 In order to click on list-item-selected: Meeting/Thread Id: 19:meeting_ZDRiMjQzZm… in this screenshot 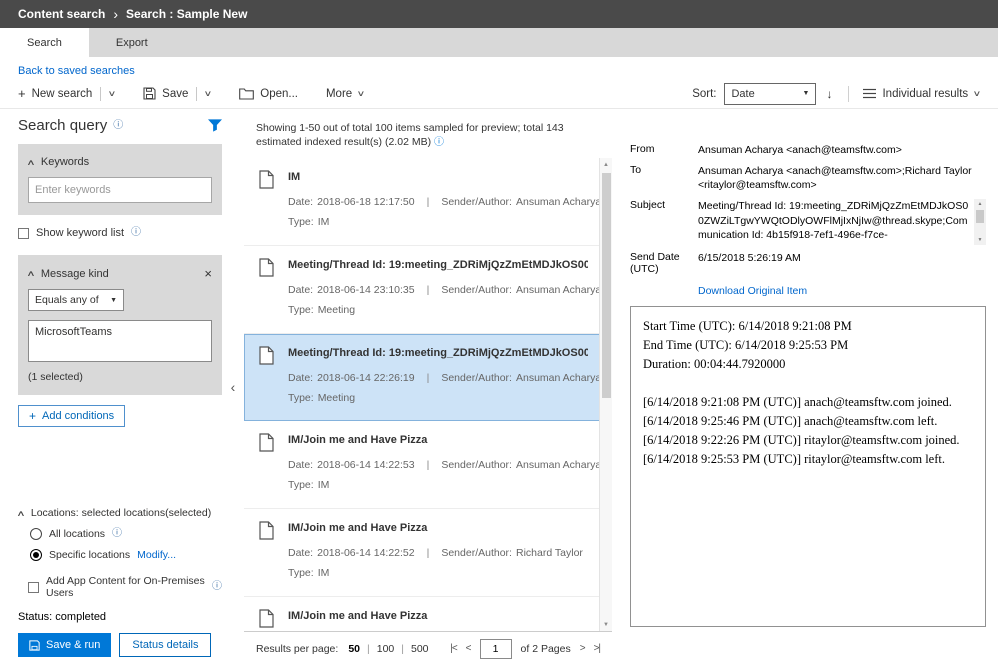, I will do `click(428, 378)`.